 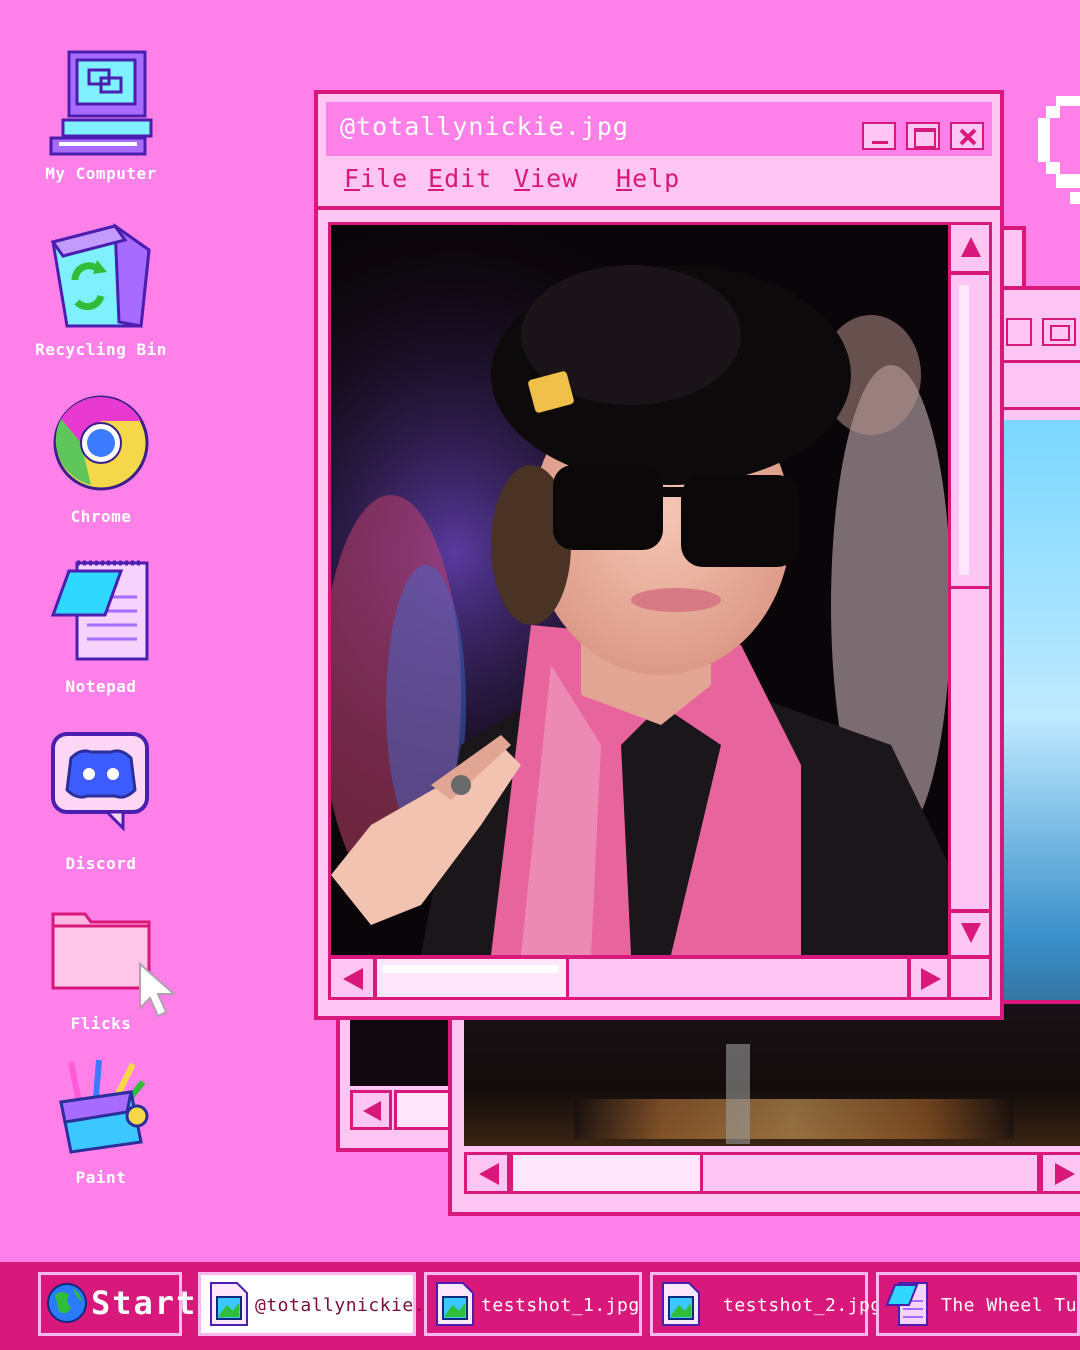 I want to click on taskbar-item-label: testshot_2.jpg, so click(x=802, y=1305).